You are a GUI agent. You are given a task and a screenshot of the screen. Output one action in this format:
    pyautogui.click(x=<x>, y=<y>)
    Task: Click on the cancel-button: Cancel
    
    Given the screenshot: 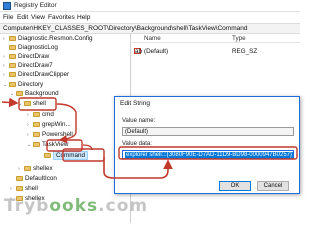 What is the action you would take?
    pyautogui.click(x=273, y=186)
    